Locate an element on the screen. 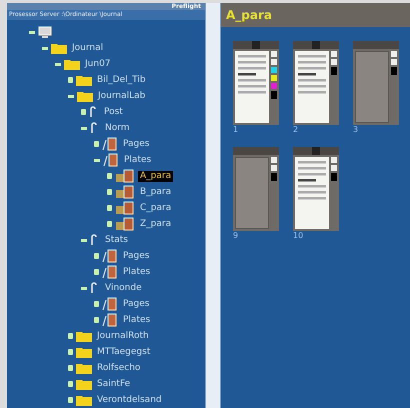 Image resolution: width=410 pixels, height=408 pixels. panel-title: A_para is located at coordinates (249, 15).